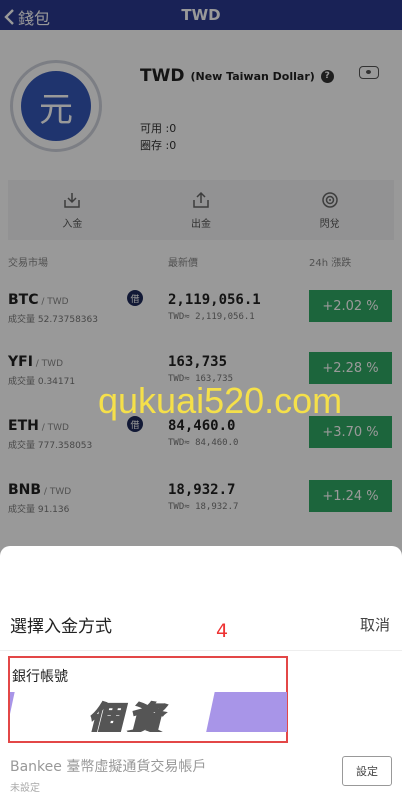  Describe the element at coordinates (375, 624) in the screenshot. I see `cancel-button: 取消` at that location.